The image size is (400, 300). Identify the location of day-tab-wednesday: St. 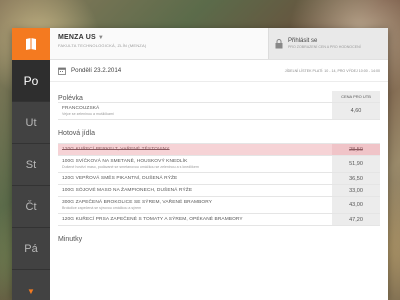
(31, 165).